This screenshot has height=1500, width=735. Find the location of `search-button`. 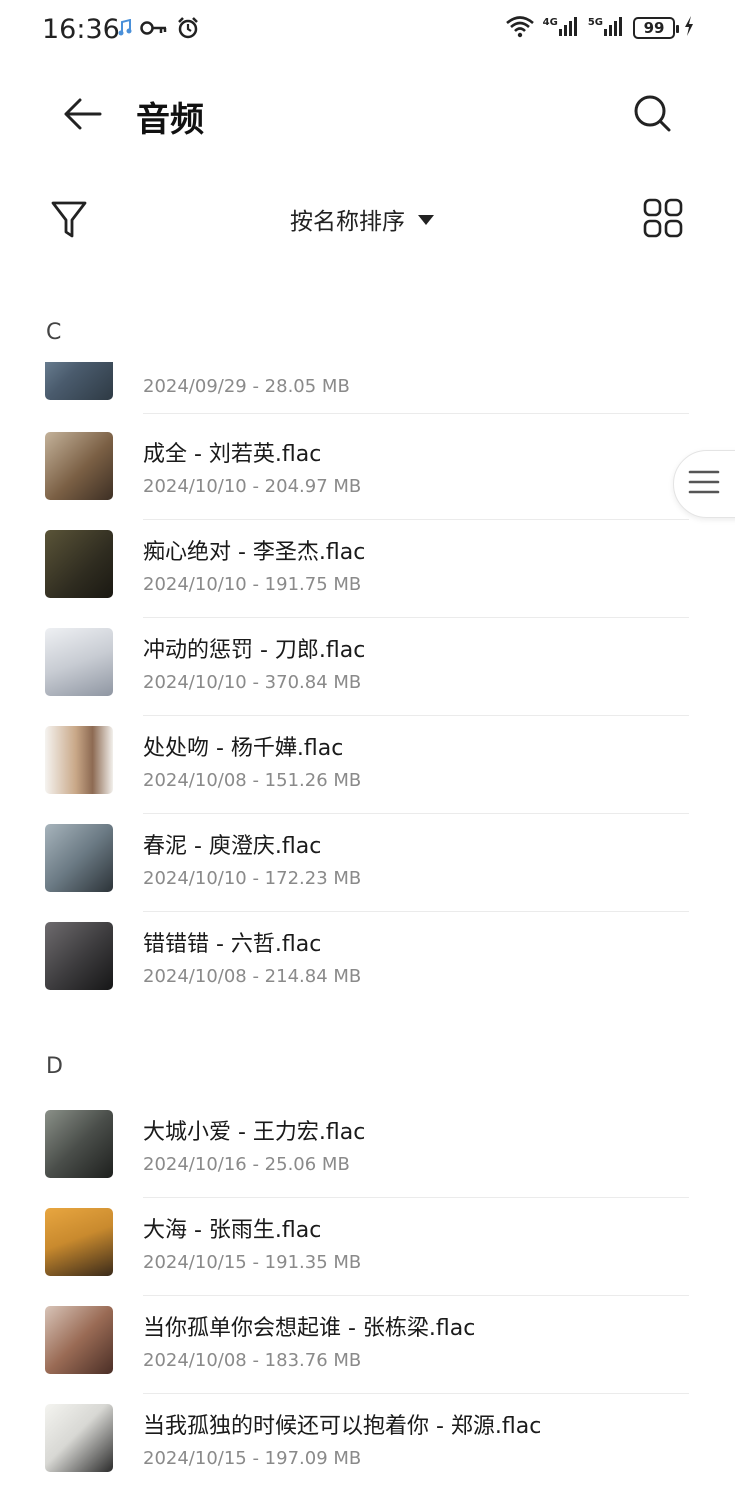

search-button is located at coordinates (653, 116).